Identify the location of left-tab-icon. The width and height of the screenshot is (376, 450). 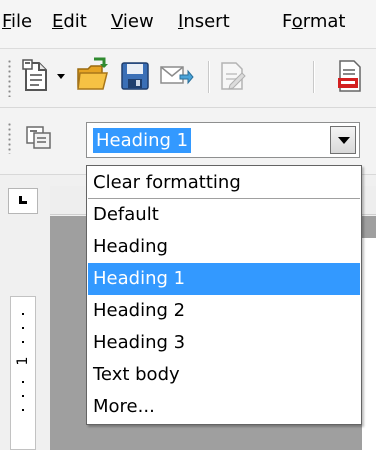
(23, 200).